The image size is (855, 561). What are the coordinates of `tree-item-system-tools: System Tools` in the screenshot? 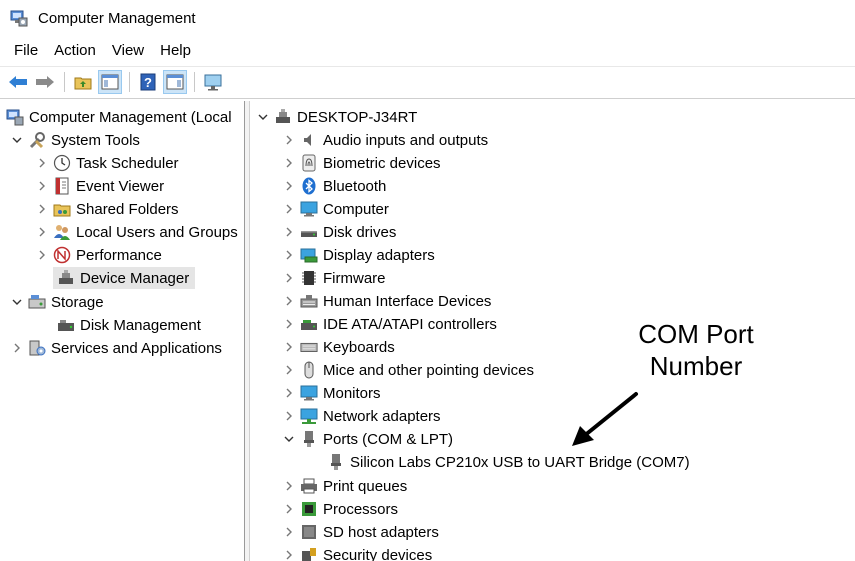 It's located at (75, 140).